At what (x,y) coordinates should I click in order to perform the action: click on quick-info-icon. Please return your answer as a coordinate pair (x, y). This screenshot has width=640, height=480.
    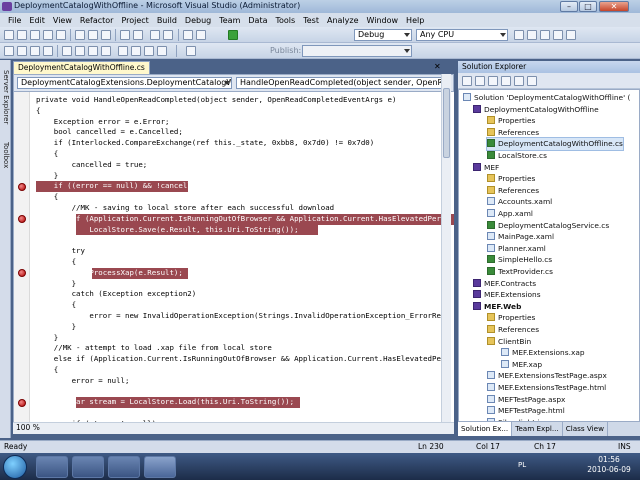
    Looking at the image, I should click on (35, 51).